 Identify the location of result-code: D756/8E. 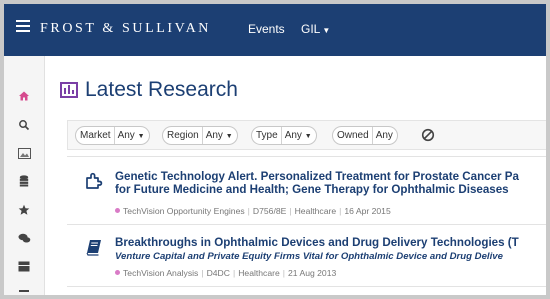
(269, 211).